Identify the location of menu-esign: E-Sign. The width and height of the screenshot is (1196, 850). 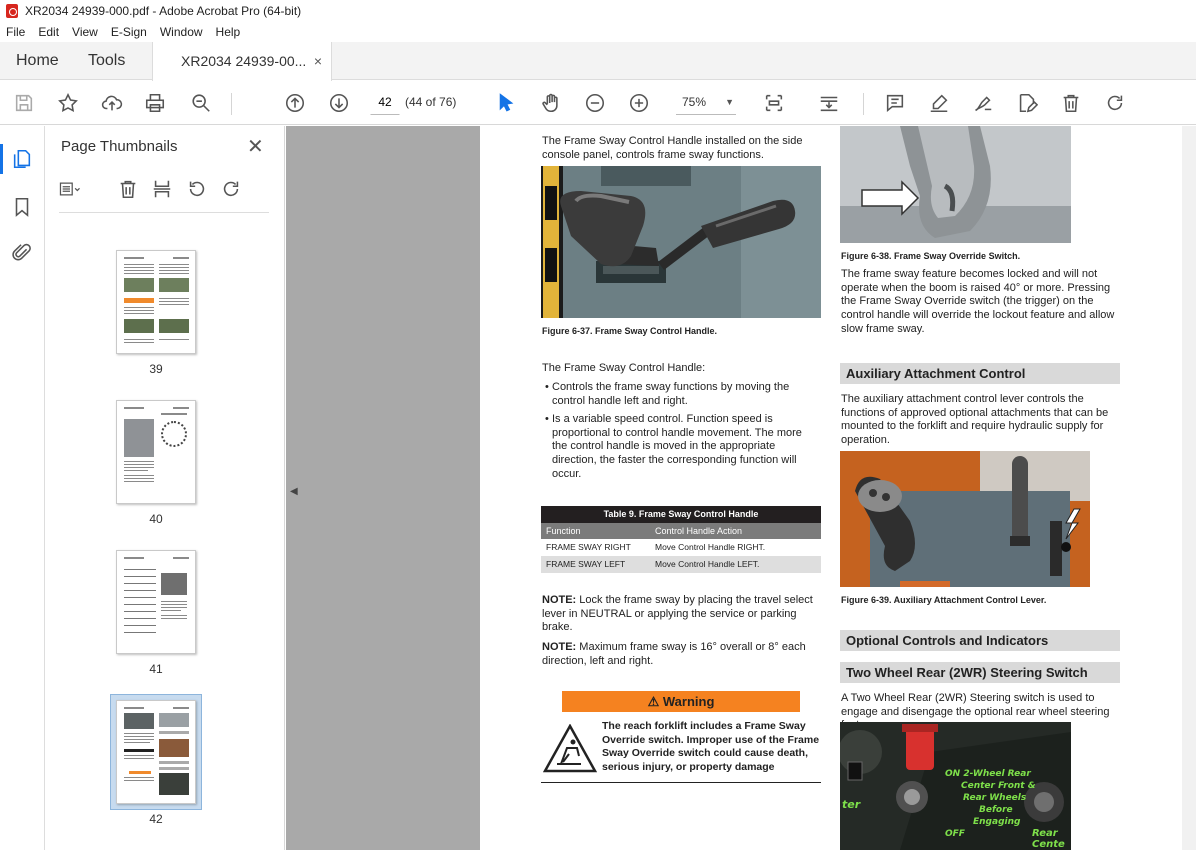
(129, 32).